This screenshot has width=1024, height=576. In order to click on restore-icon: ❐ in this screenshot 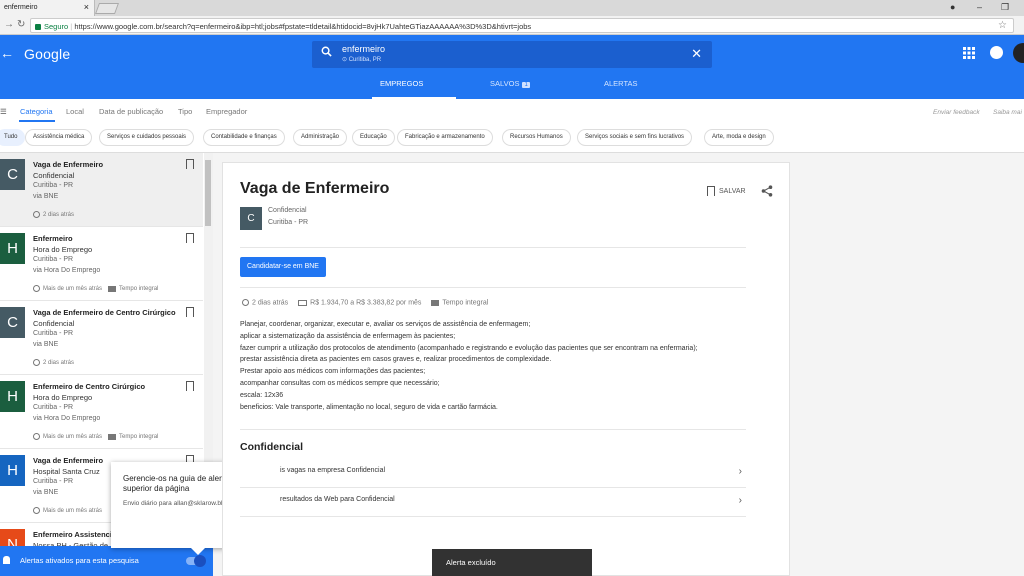, I will do `click(1005, 7)`.